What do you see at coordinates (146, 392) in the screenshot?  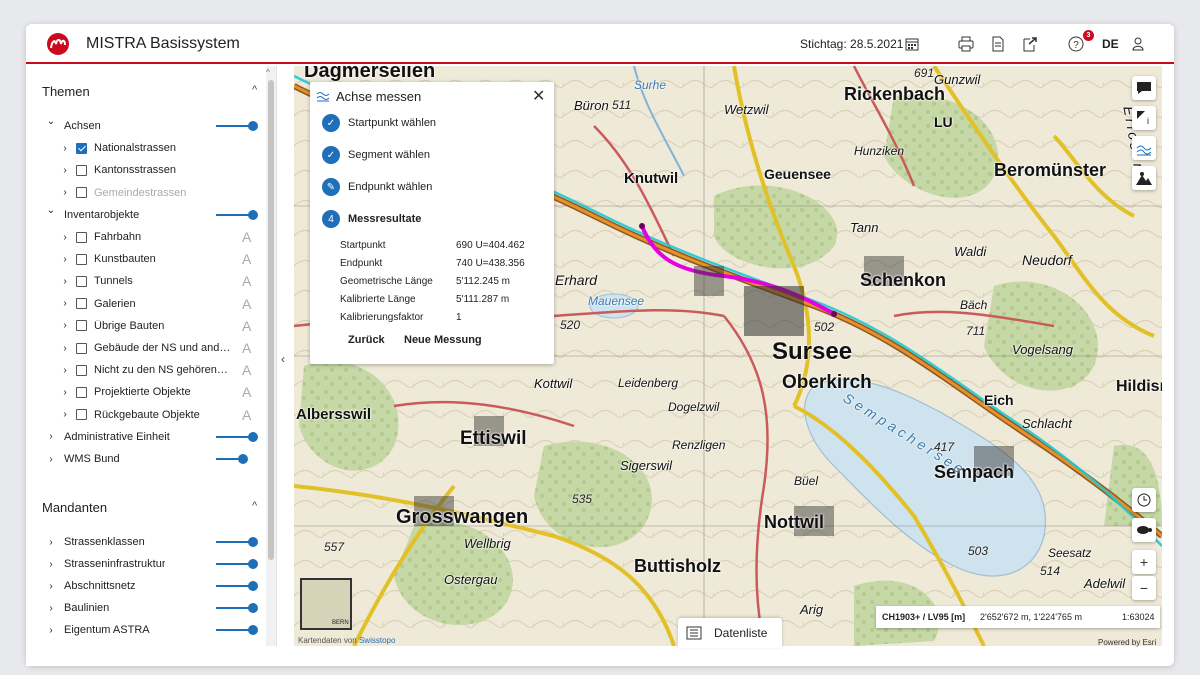 I see `tree-item: › Projektierte Objekte A` at bounding box center [146, 392].